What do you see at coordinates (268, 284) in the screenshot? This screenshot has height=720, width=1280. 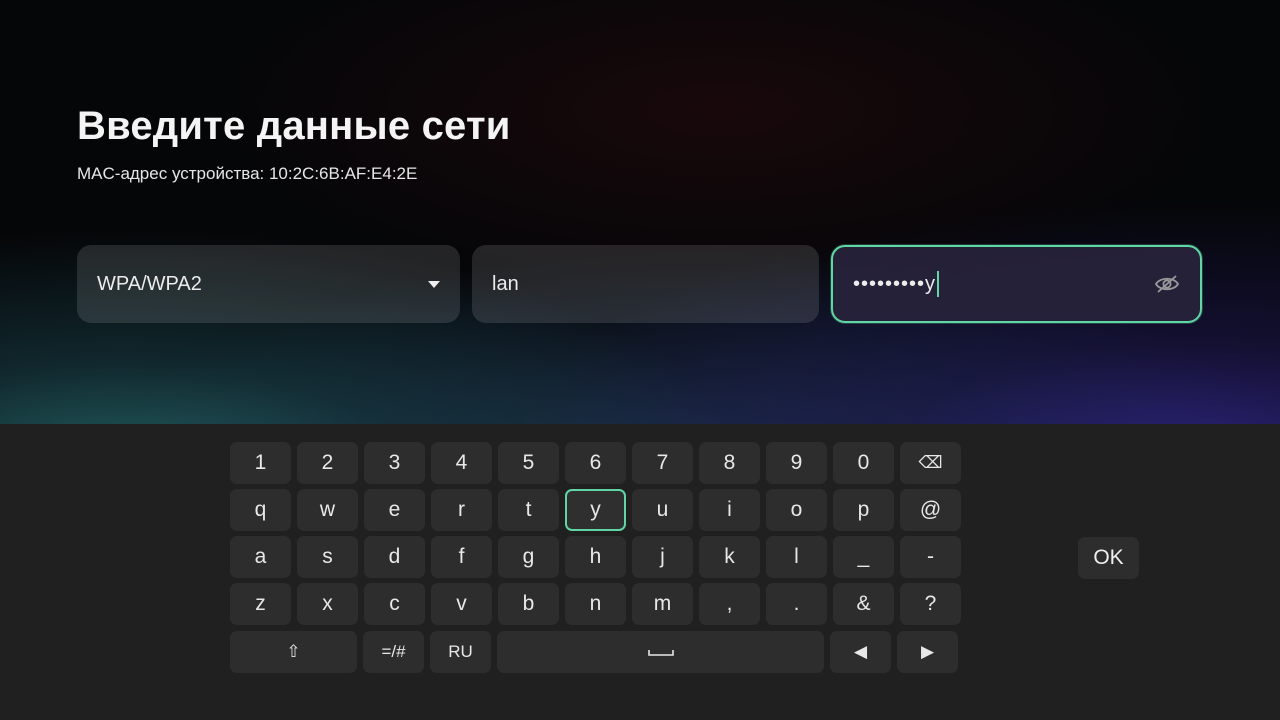 I see `security-type-dropdown: WPA/WPA2` at bounding box center [268, 284].